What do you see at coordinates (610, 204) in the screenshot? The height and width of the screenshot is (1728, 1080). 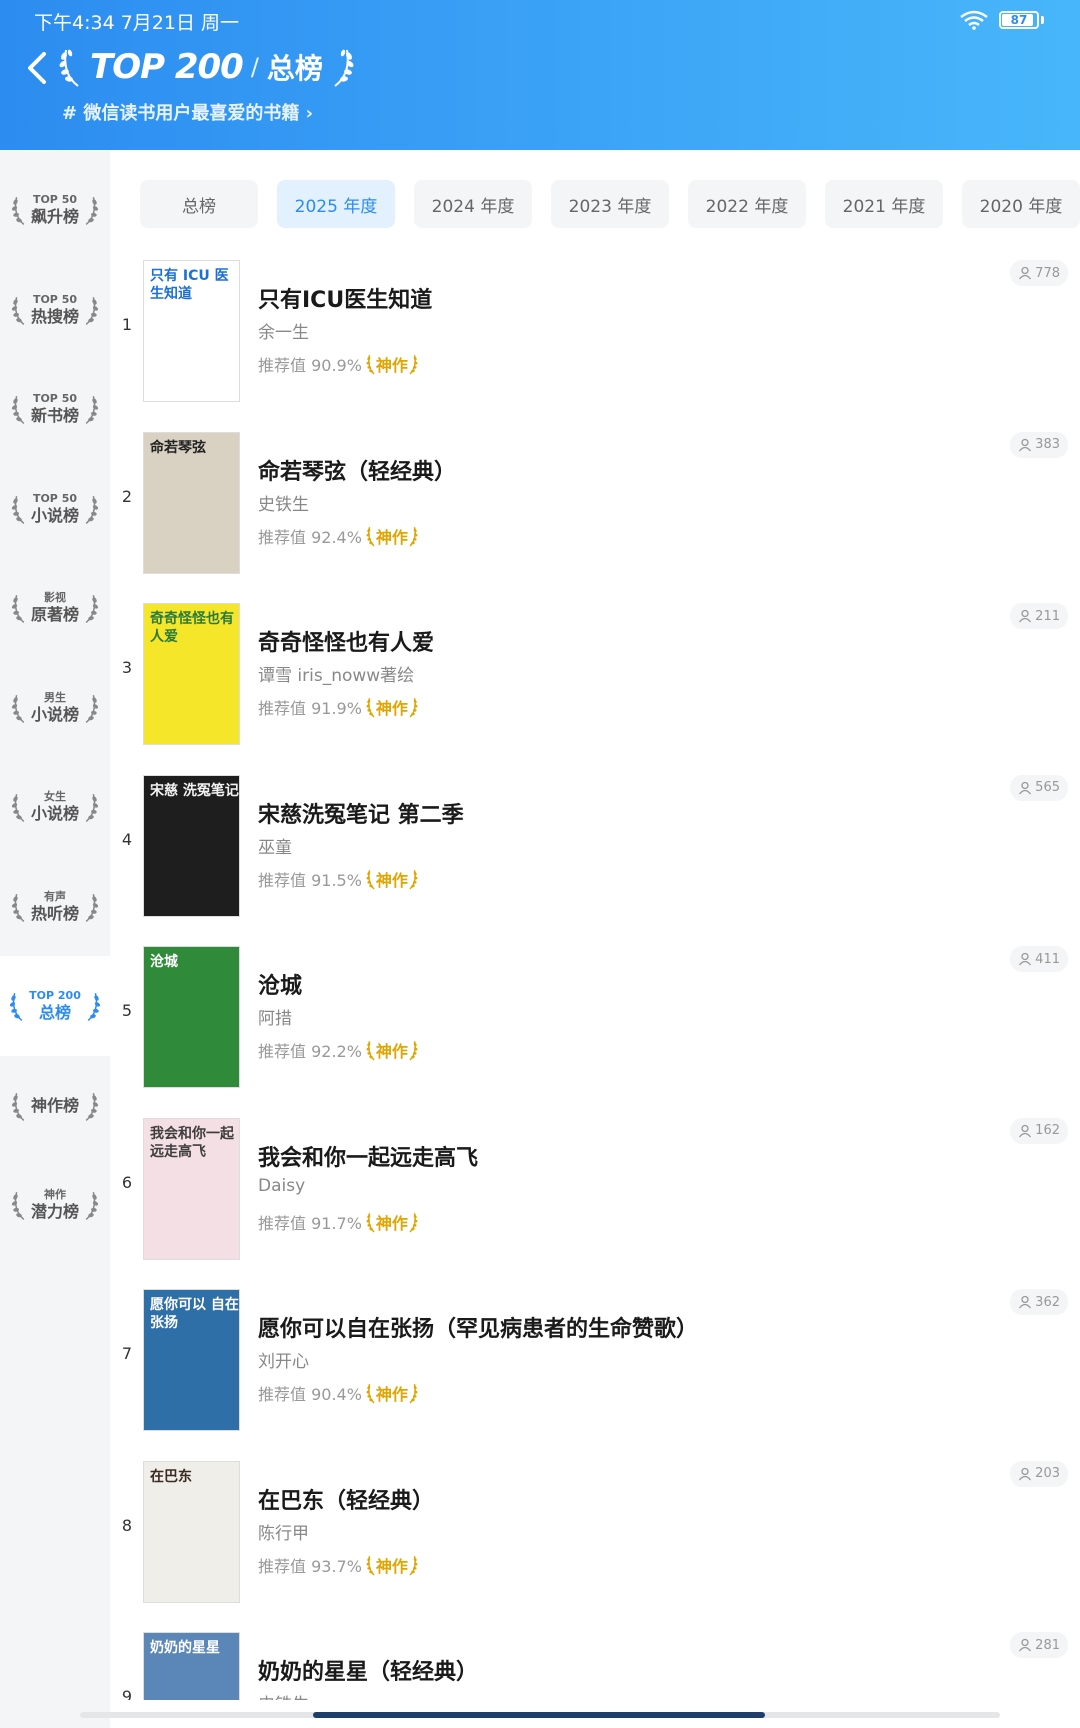 I see `tab-3: 2023 年度` at bounding box center [610, 204].